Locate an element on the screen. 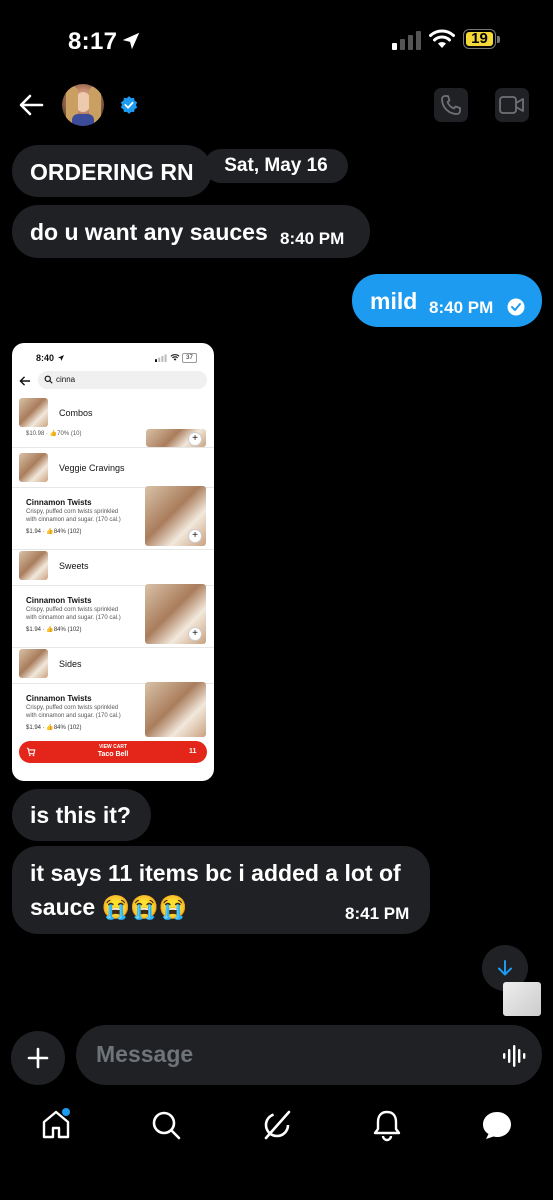 The image size is (553, 1200). video-call-button is located at coordinates (512, 105).